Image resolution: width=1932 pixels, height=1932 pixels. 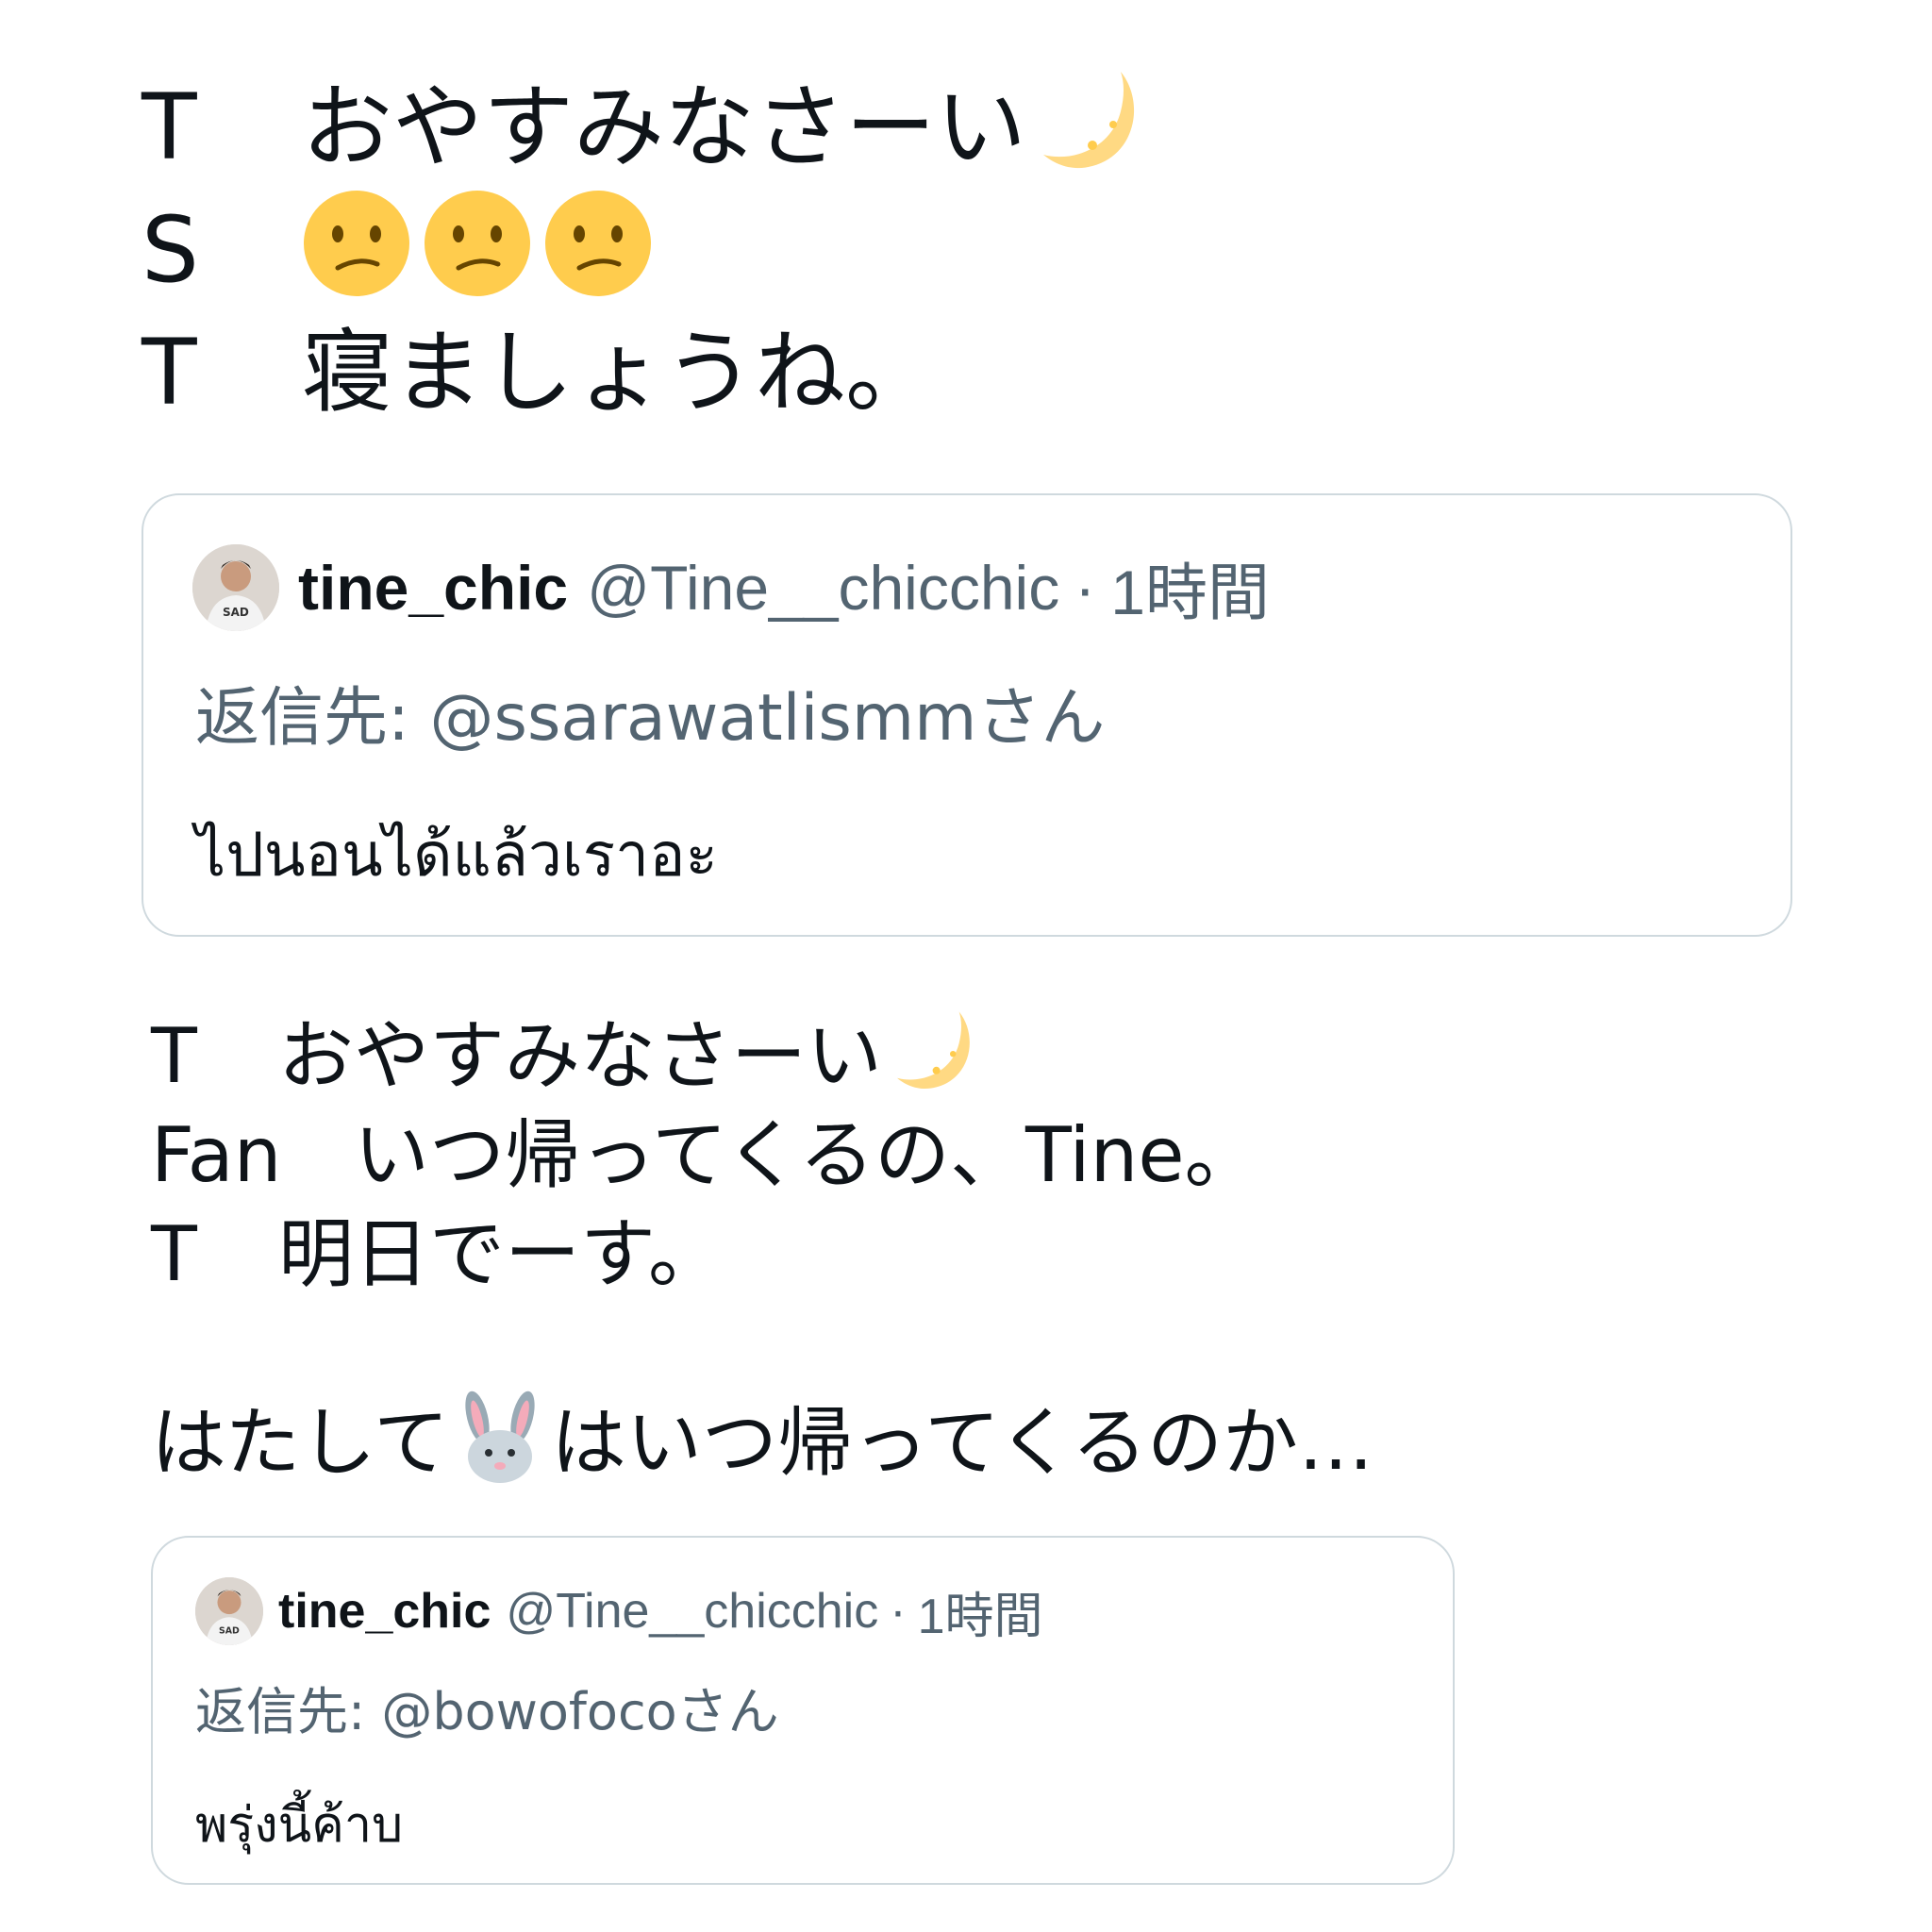 I want to click on reply-info: 返信先: @ssarawatlismmさん, so click(x=650, y=712).